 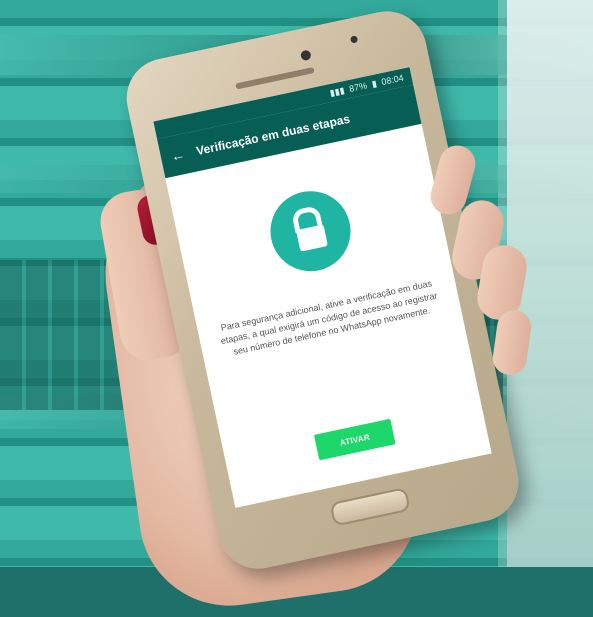 I want to click on lock-badge, so click(x=310, y=231).